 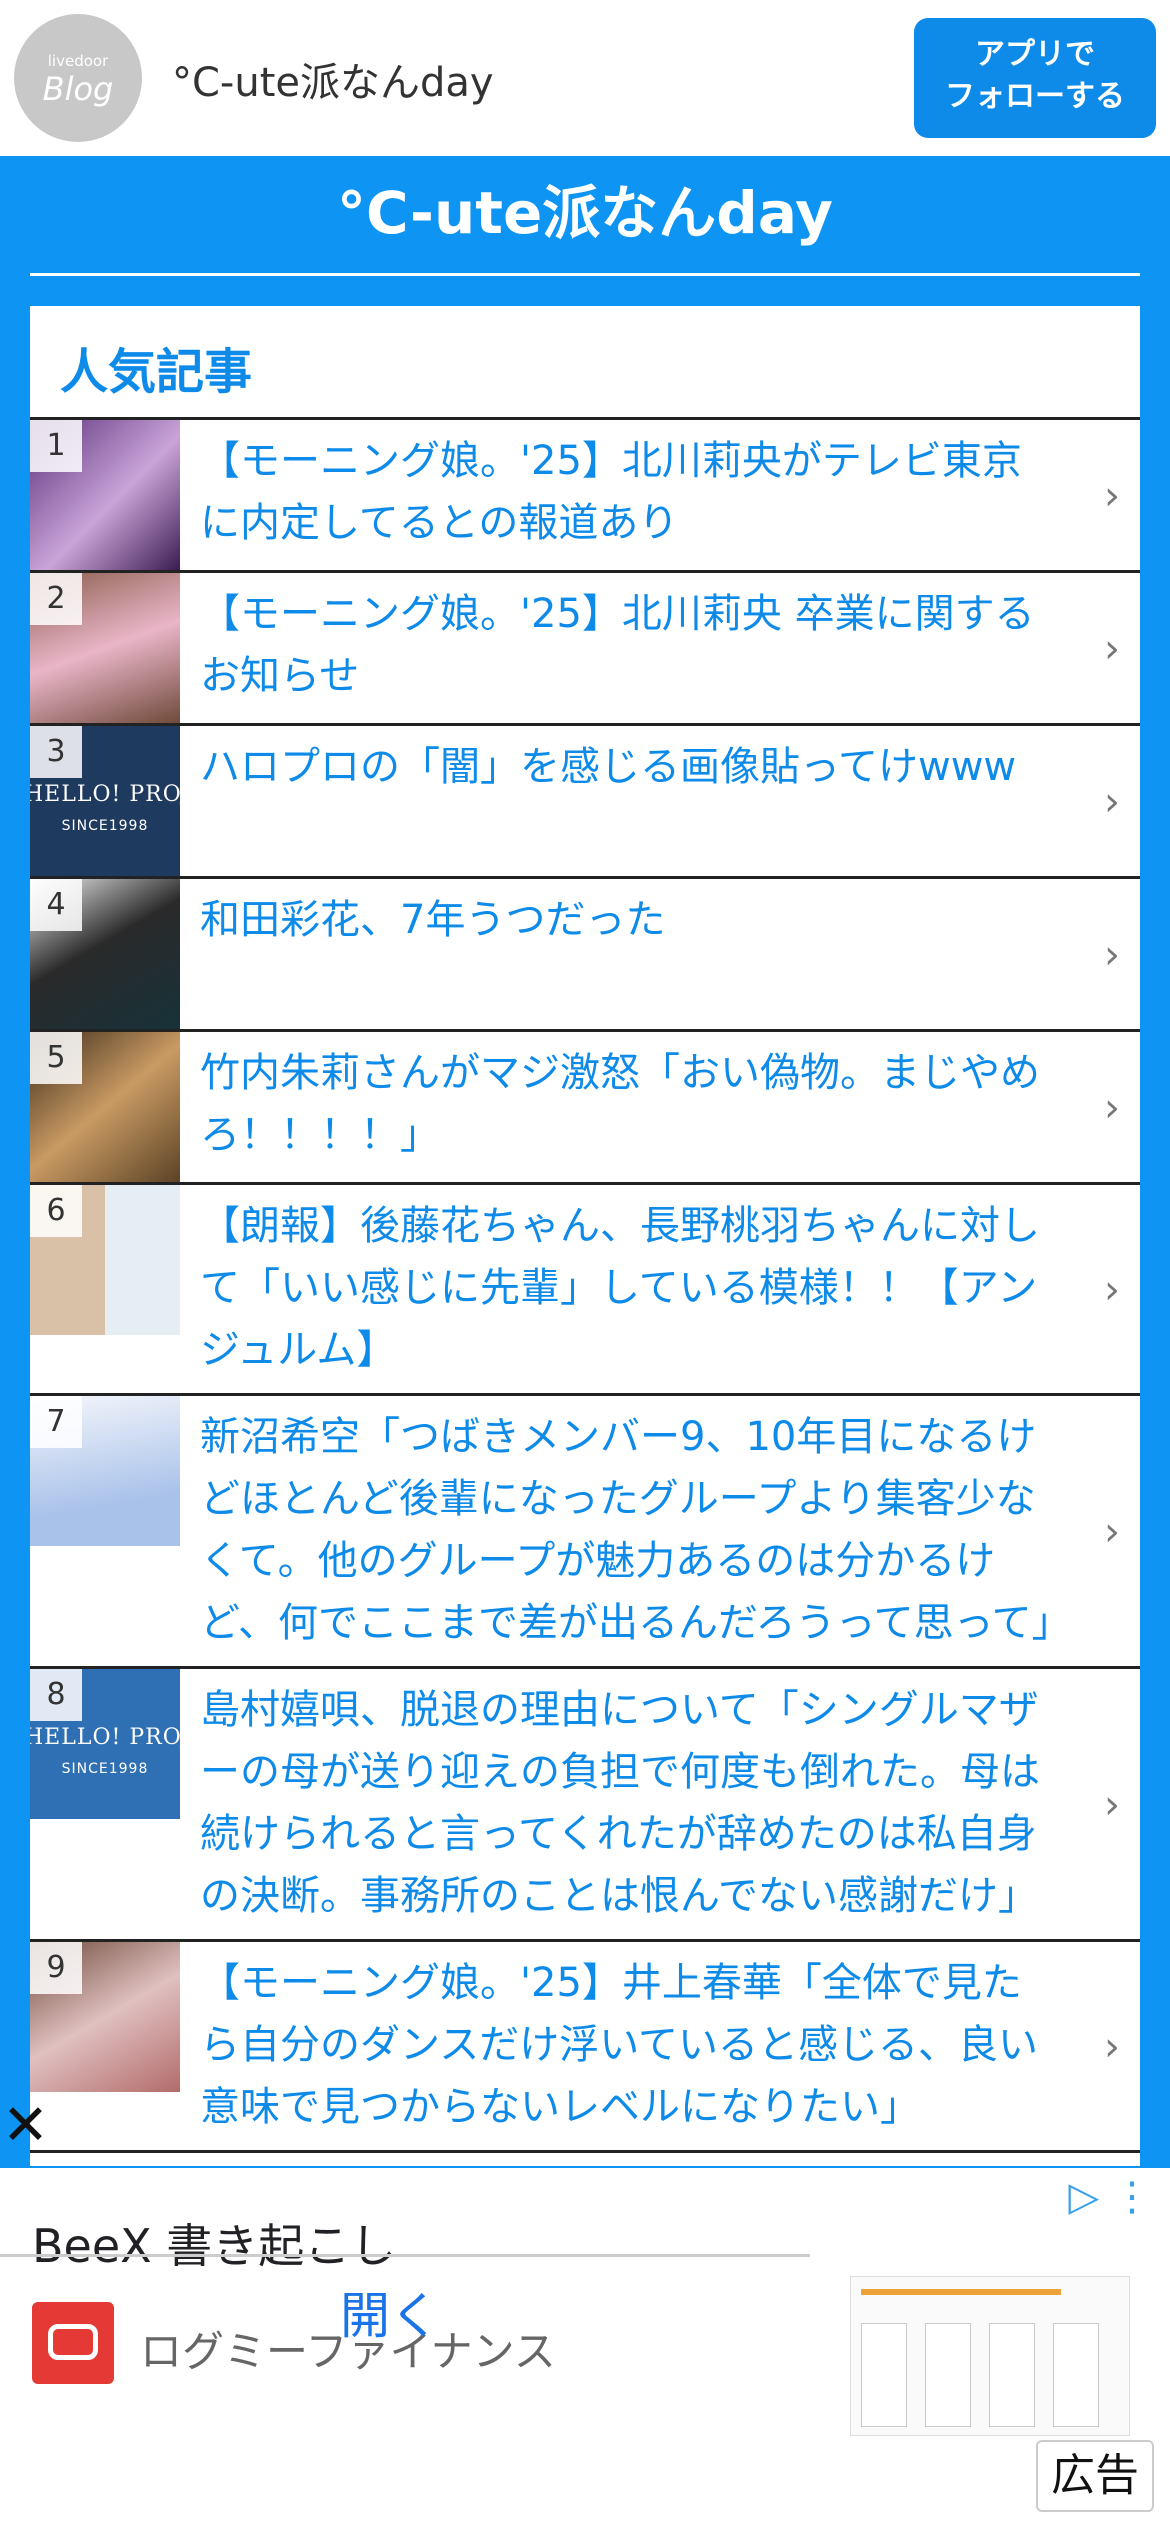 What do you see at coordinates (56, 1968) in the screenshot?
I see `rank-badge: 9` at bounding box center [56, 1968].